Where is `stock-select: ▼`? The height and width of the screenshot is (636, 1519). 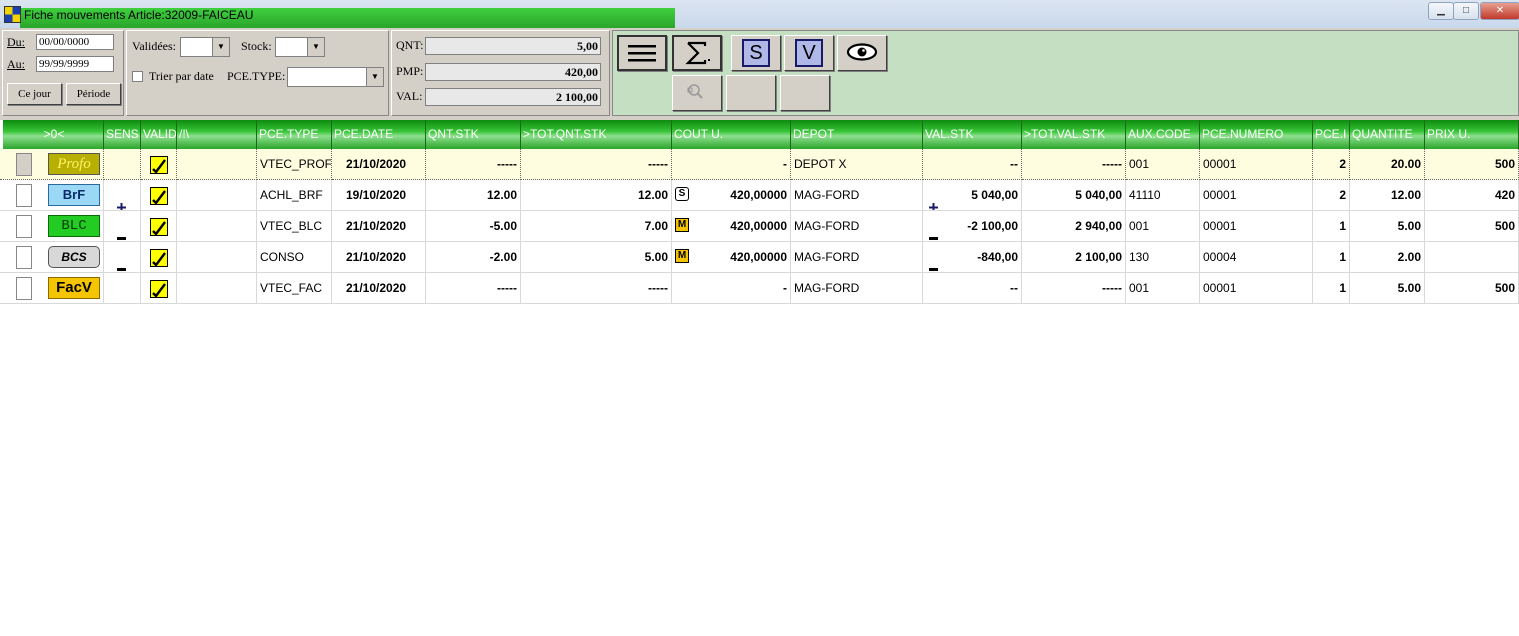 stock-select: ▼ is located at coordinates (300, 47).